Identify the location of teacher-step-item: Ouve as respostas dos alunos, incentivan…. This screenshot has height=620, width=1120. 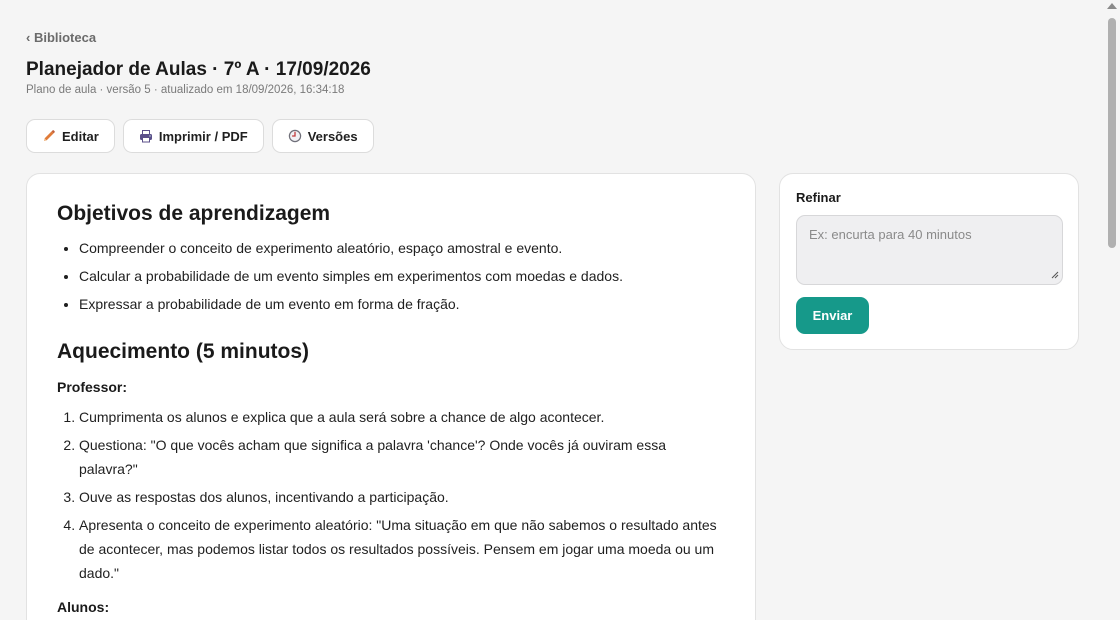
(402, 497).